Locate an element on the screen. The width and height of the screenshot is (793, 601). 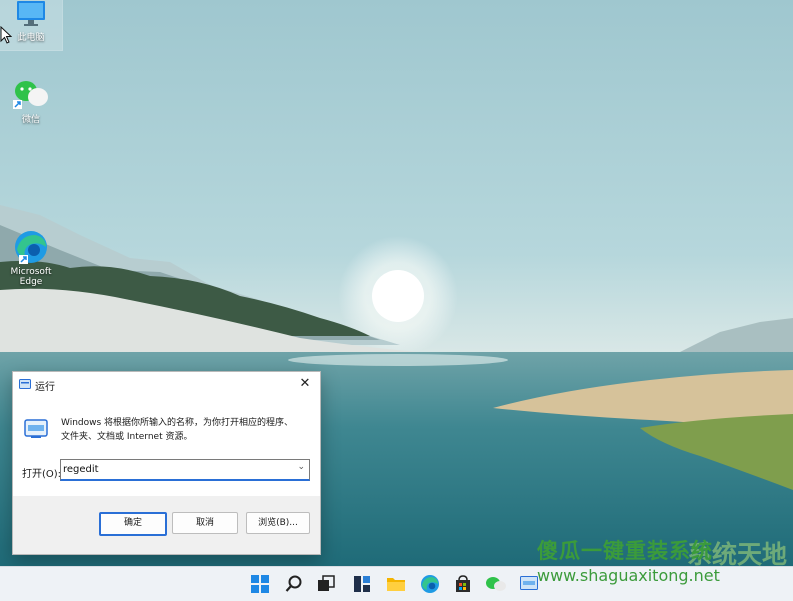
watermark: 系统天地 傻瓜一键重装系统 www.shaguaxitong.net is located at coordinates (662, 566).